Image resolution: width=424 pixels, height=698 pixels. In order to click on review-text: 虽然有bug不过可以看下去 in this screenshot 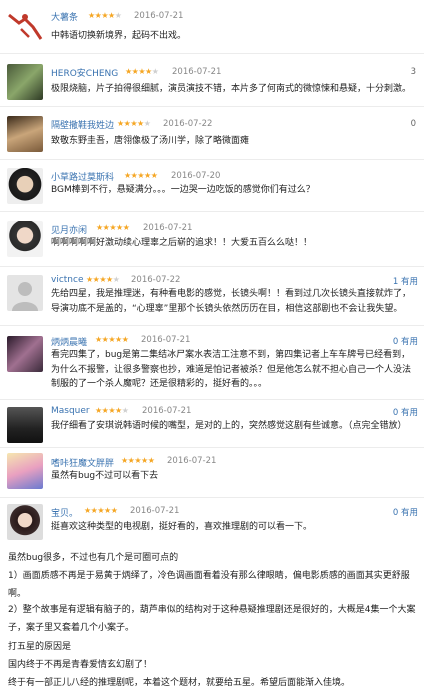, I will do `click(105, 476)`.